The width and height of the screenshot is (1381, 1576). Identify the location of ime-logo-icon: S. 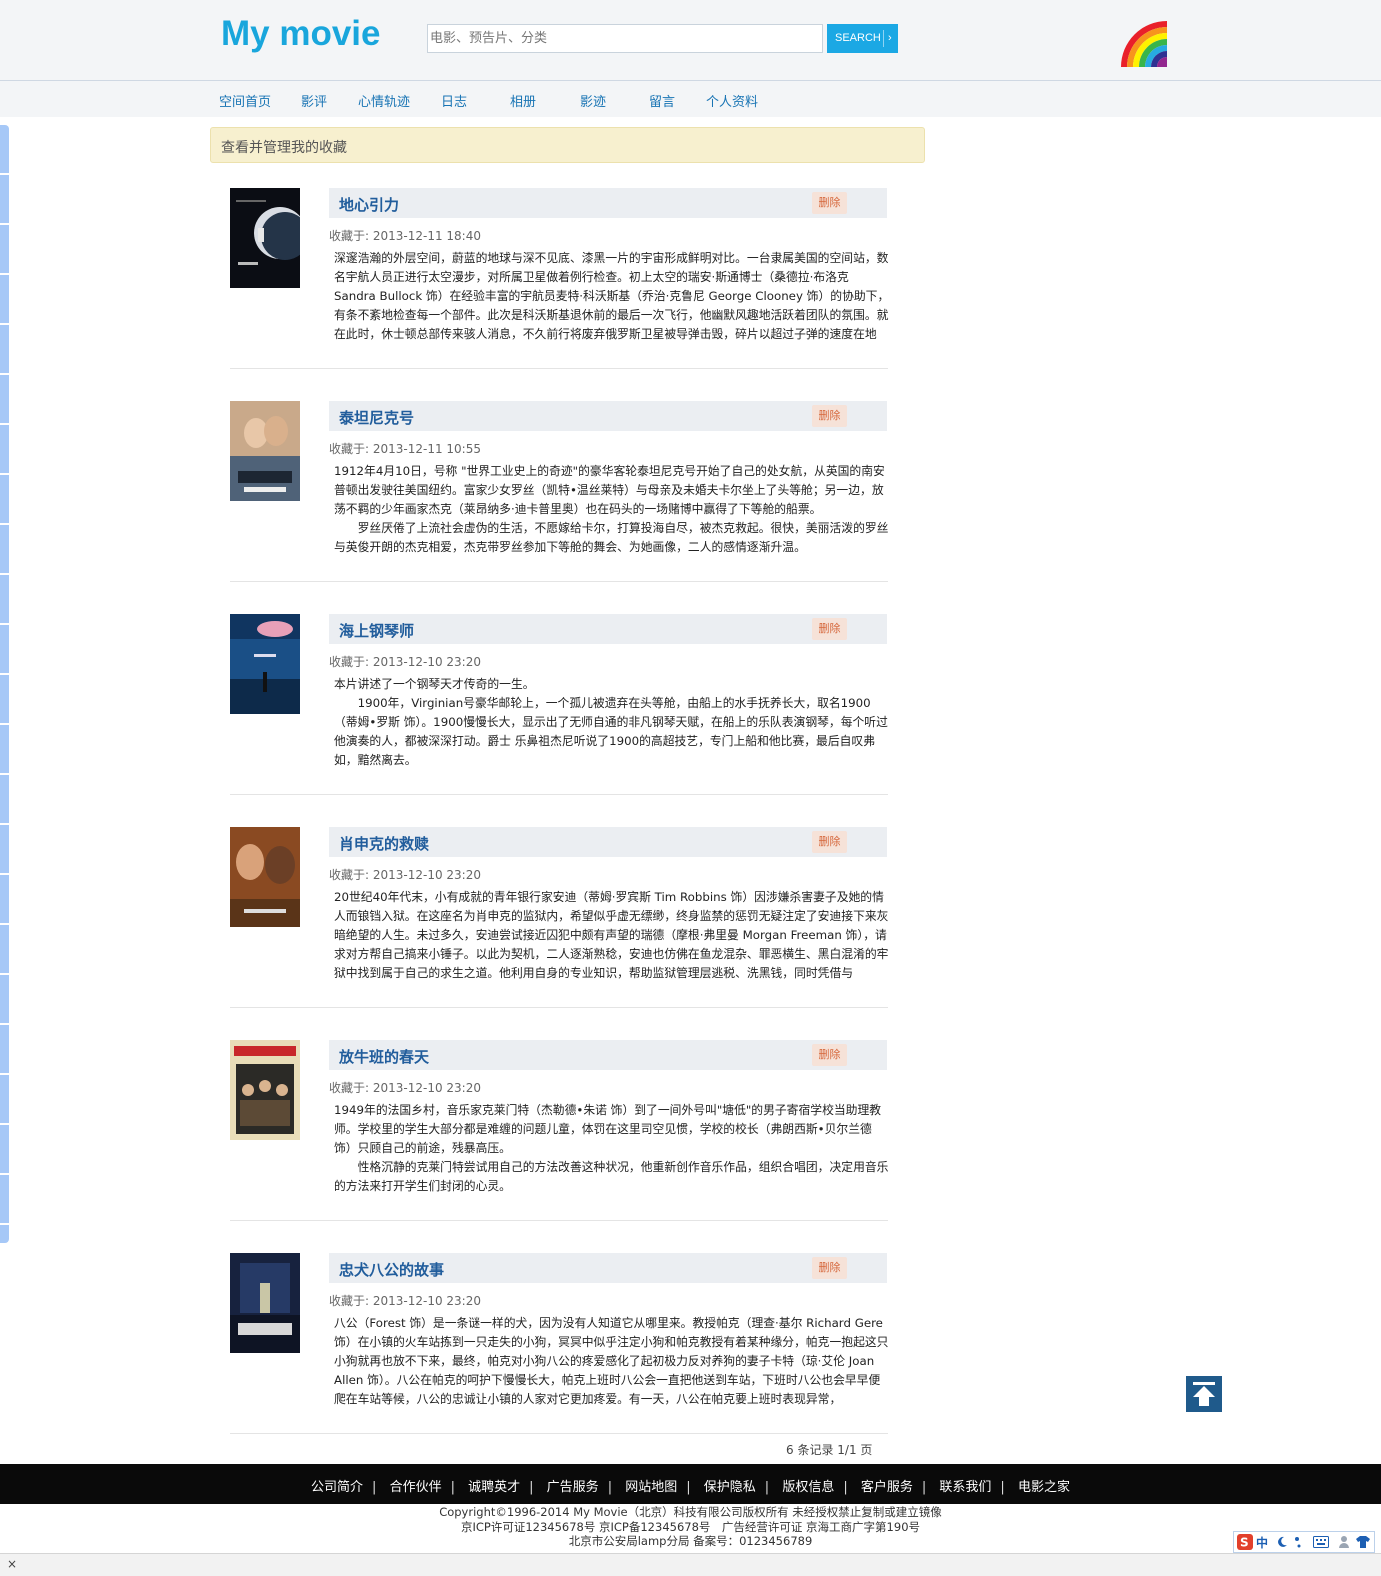
(1245, 1542).